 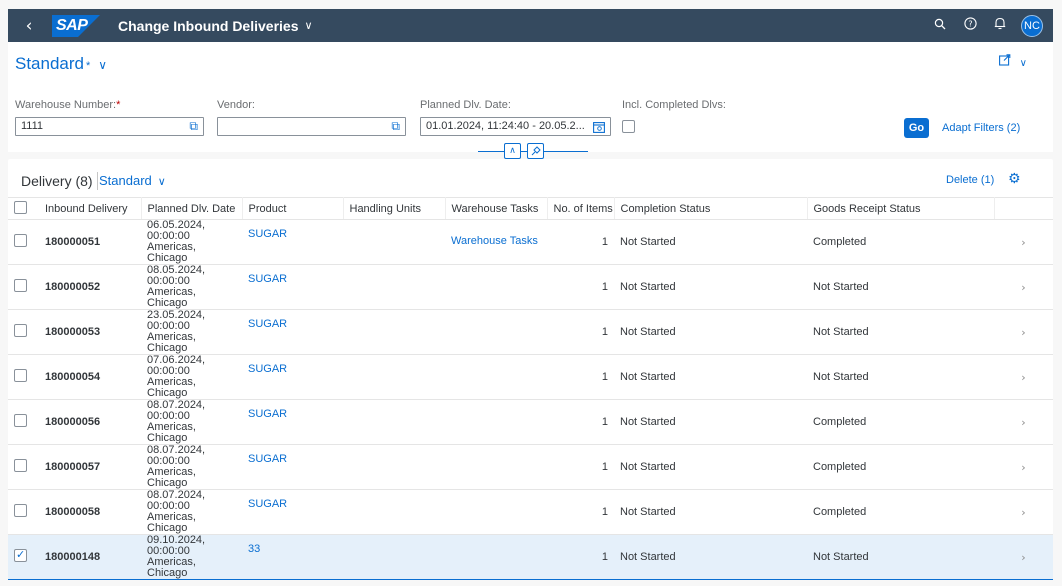 What do you see at coordinates (496, 208) in the screenshot?
I see `column-header-warehouse-tasks: Warehouse Tasks` at bounding box center [496, 208].